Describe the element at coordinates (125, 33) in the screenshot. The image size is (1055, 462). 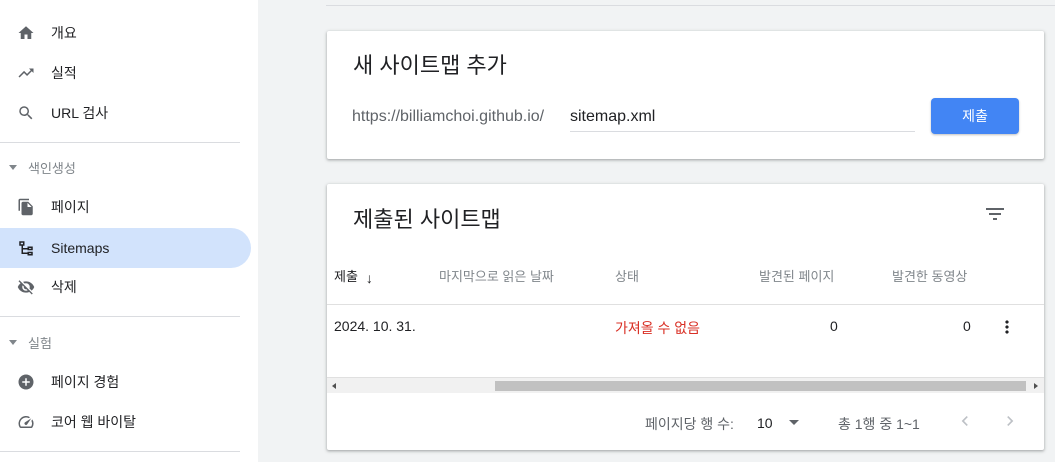
I see `sidebar-item-overview: 개요` at that location.